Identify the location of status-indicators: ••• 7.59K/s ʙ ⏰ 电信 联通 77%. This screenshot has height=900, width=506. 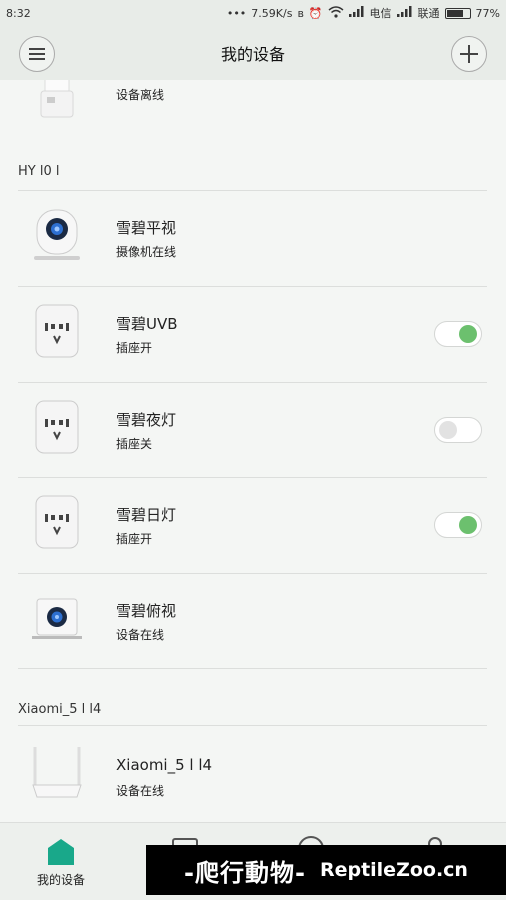
(363, 13).